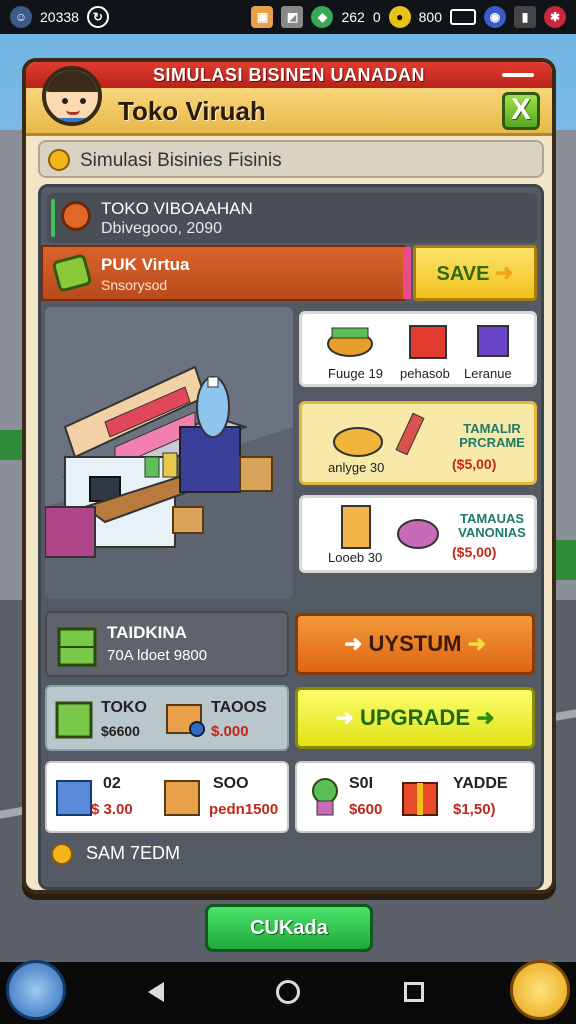 This screenshot has height=1024, width=576. What do you see at coordinates (474, 552) in the screenshot?
I see `item-price-3: ($5,00)` at bounding box center [474, 552].